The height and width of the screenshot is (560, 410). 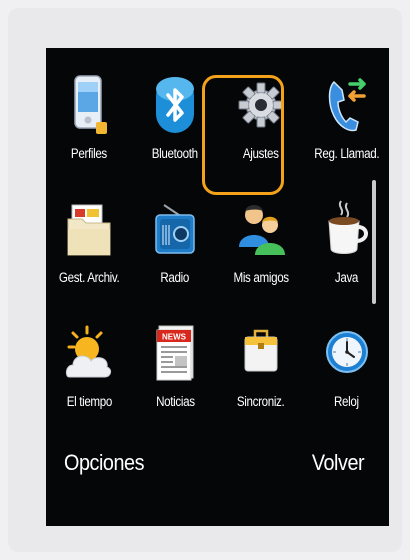 What do you see at coordinates (347, 229) in the screenshot?
I see `coffee-cup-icon` at bounding box center [347, 229].